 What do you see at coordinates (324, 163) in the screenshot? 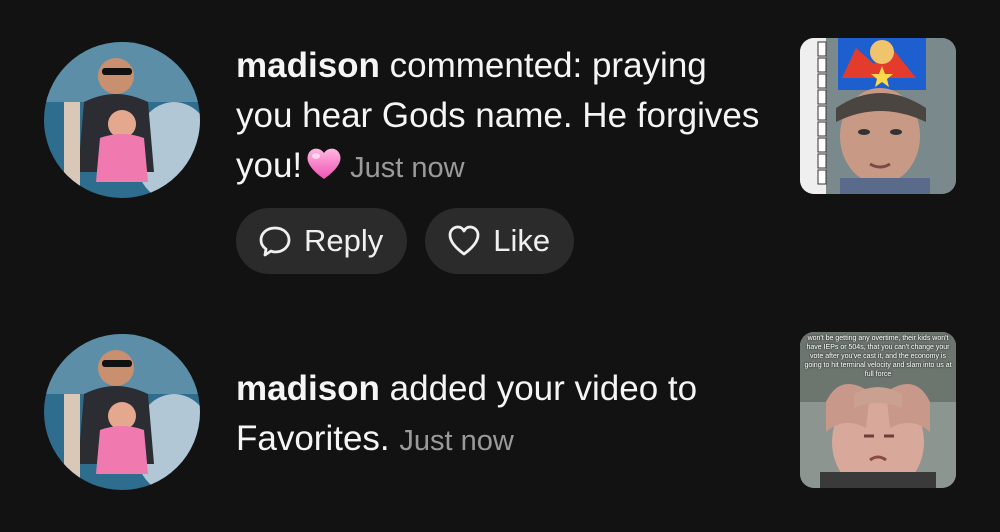
I see `pink-heart-icon` at bounding box center [324, 163].